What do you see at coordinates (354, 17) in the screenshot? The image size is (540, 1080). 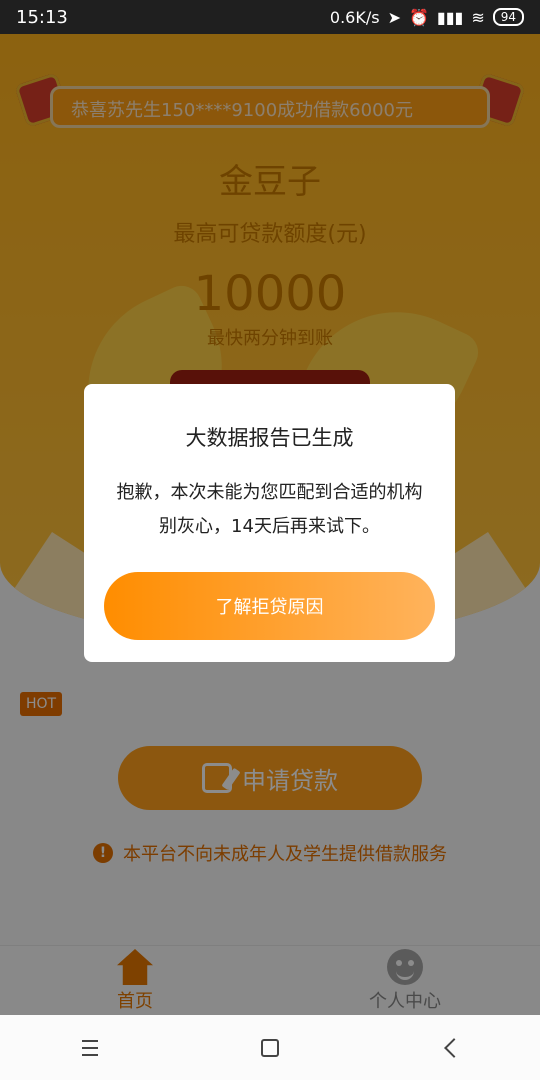 I see `network-speed: 0.6K/s` at bounding box center [354, 17].